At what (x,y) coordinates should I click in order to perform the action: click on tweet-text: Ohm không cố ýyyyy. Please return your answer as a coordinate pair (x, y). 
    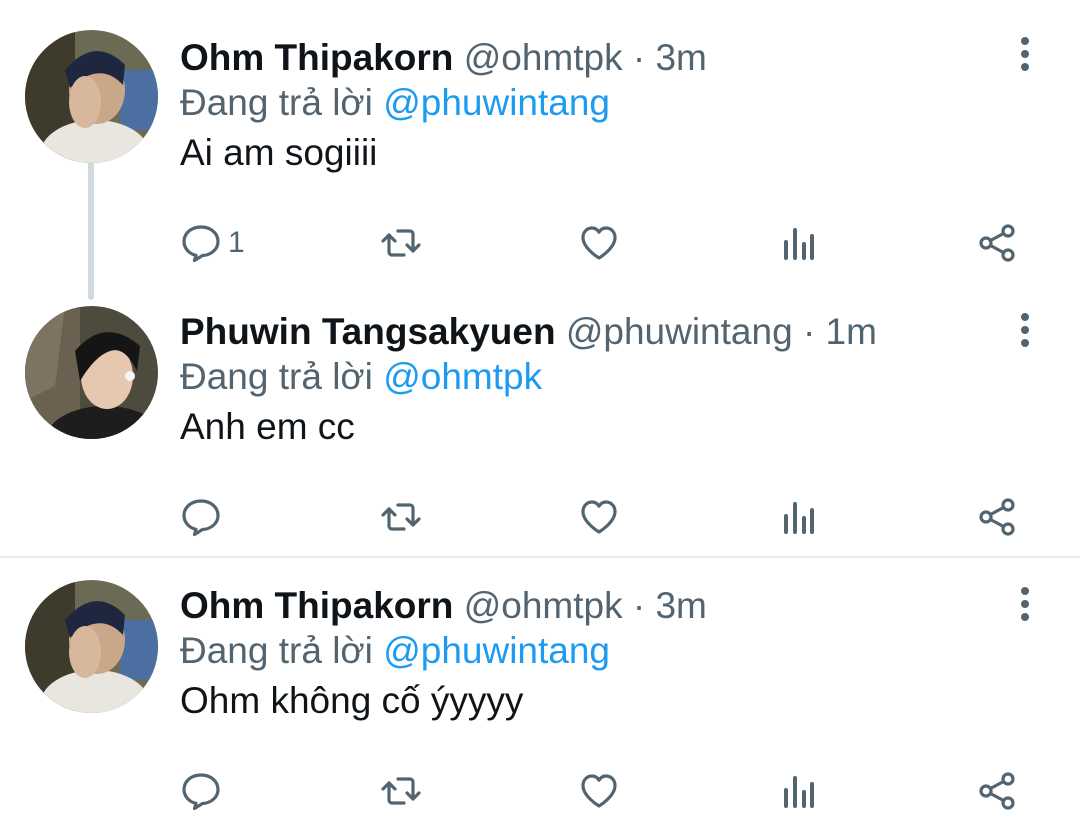
    Looking at the image, I should click on (352, 700).